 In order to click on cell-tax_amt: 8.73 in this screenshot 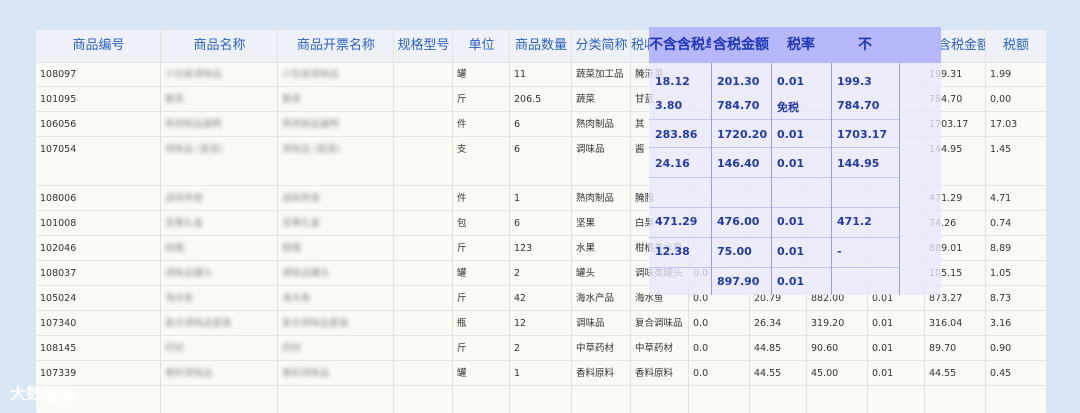, I will do `click(1001, 298)`.